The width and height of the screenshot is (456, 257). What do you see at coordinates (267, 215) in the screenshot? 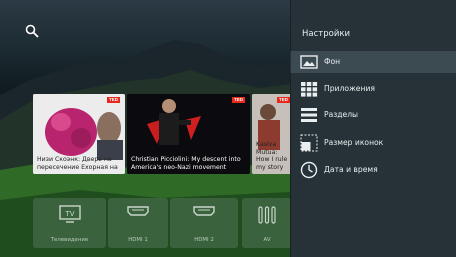
I see `av-icon` at bounding box center [267, 215].